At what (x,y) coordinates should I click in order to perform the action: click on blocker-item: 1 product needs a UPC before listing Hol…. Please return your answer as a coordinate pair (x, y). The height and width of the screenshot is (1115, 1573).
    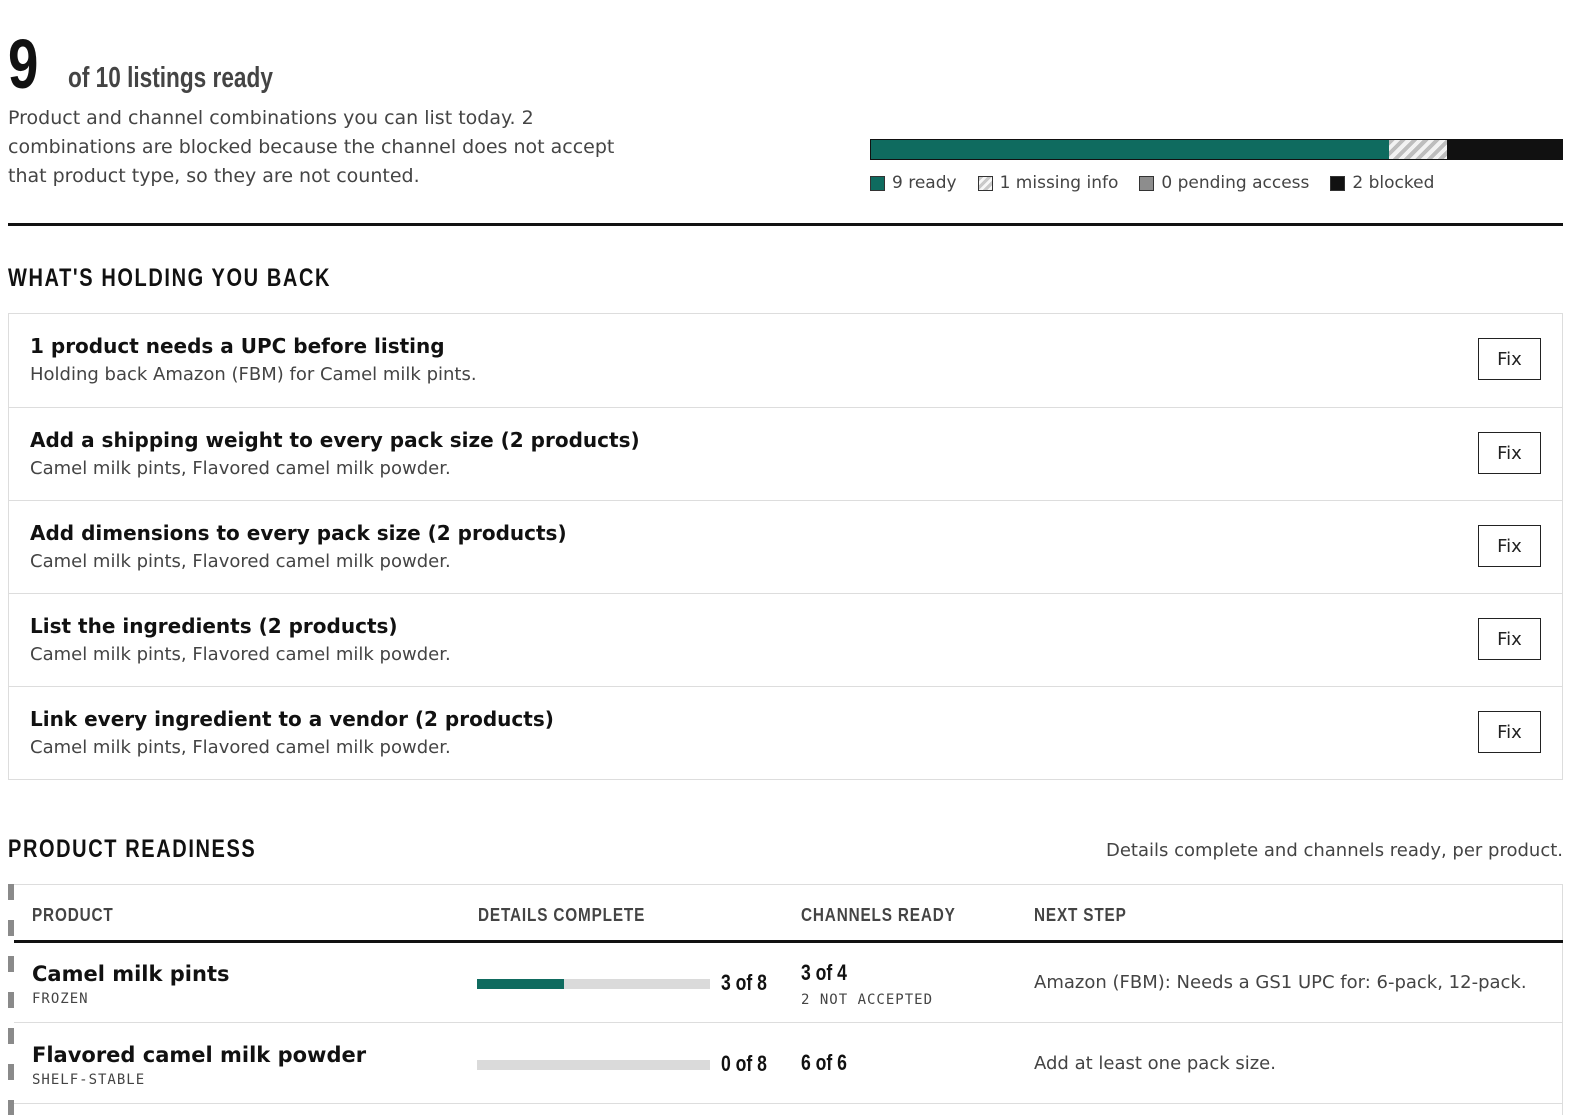
    Looking at the image, I should click on (785, 360).